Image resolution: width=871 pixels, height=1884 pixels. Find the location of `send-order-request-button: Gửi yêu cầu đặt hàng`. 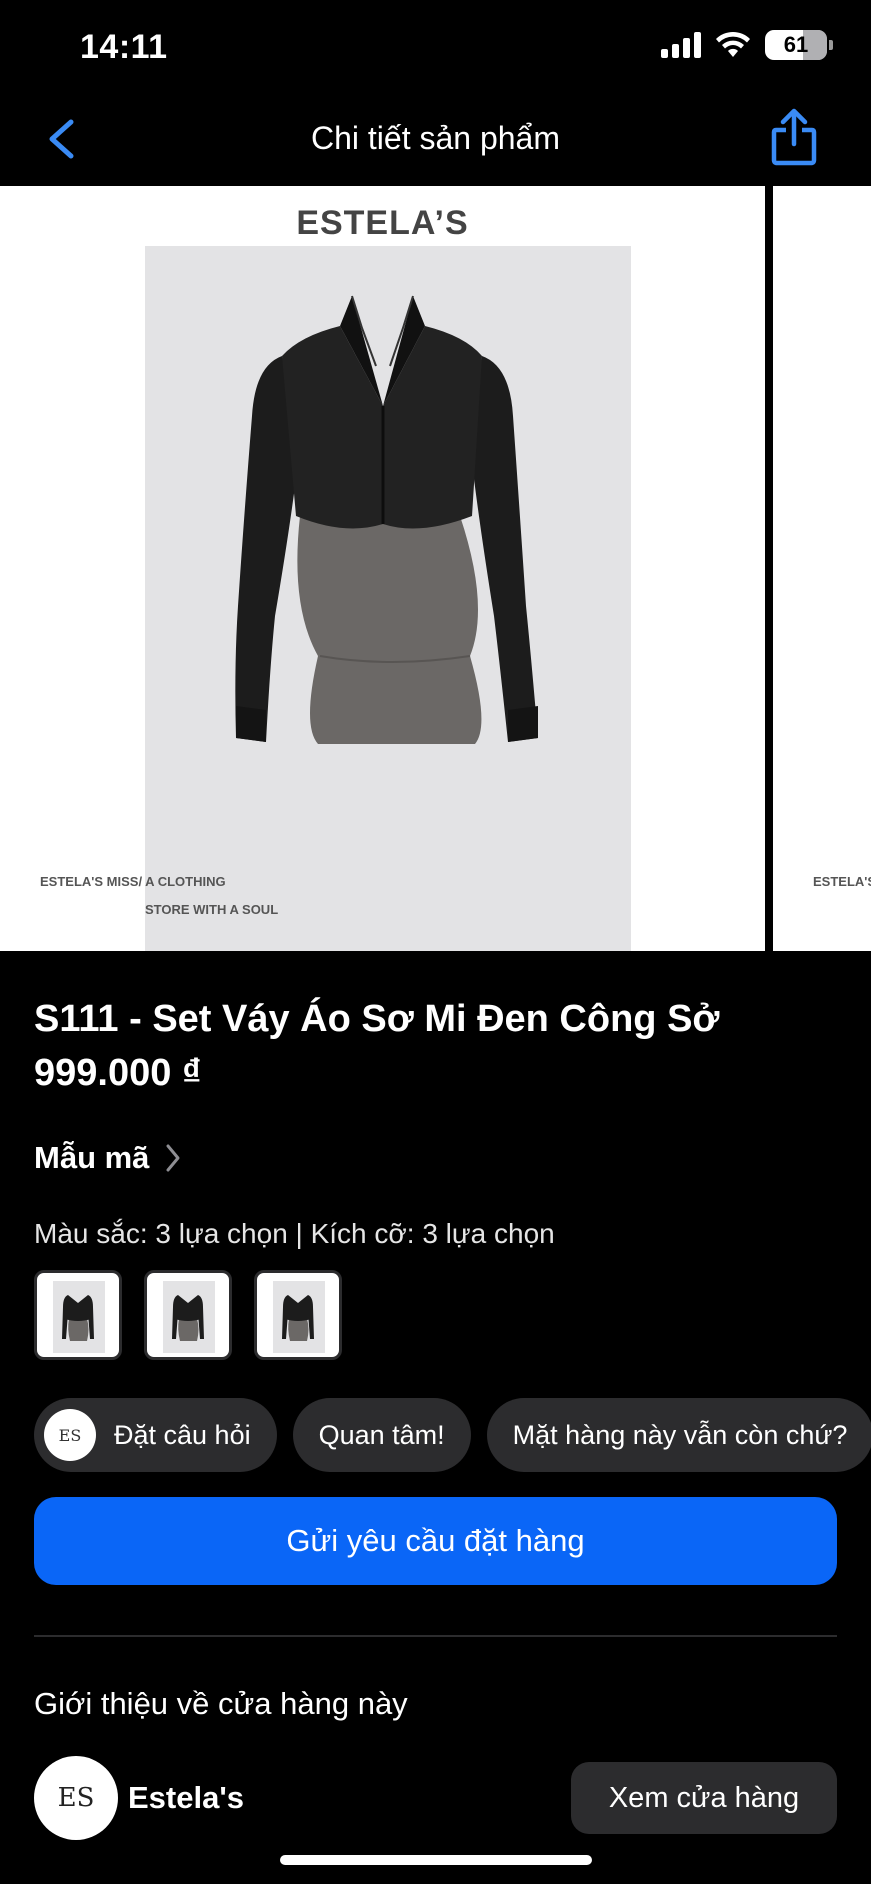

send-order-request-button: Gửi yêu cầu đặt hàng is located at coordinates (435, 1541).